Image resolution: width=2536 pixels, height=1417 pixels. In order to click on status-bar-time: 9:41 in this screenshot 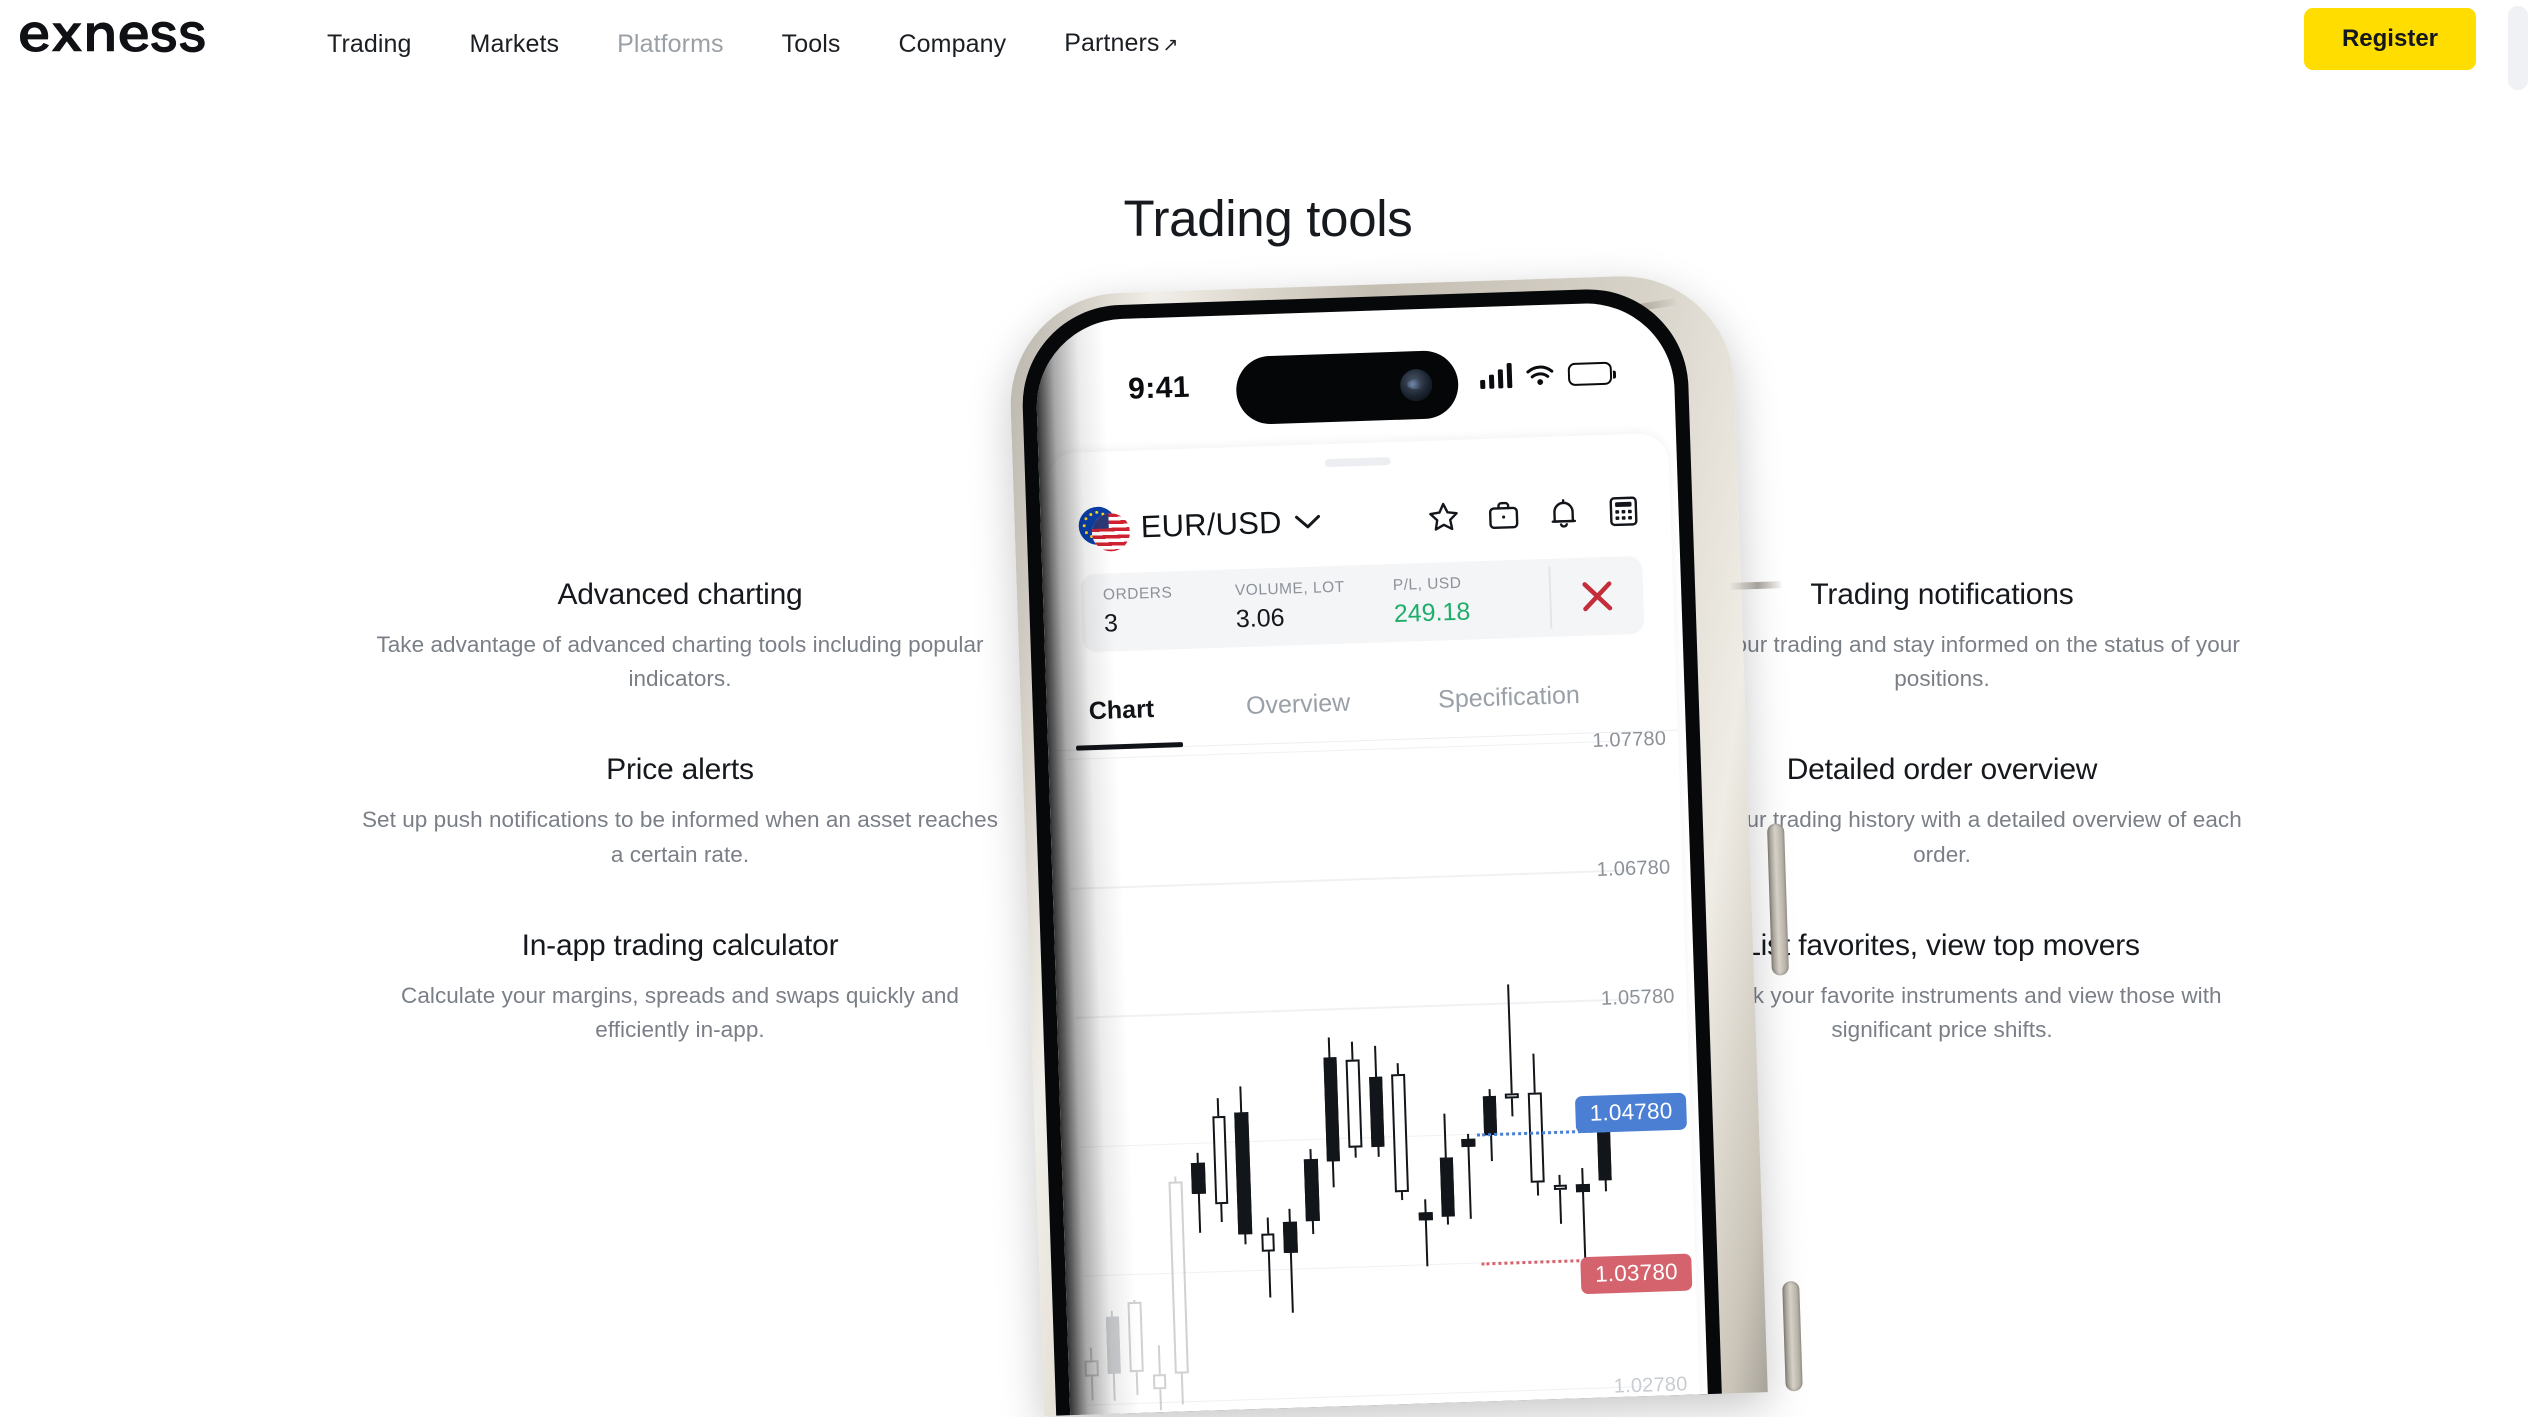, I will do `click(1159, 388)`.